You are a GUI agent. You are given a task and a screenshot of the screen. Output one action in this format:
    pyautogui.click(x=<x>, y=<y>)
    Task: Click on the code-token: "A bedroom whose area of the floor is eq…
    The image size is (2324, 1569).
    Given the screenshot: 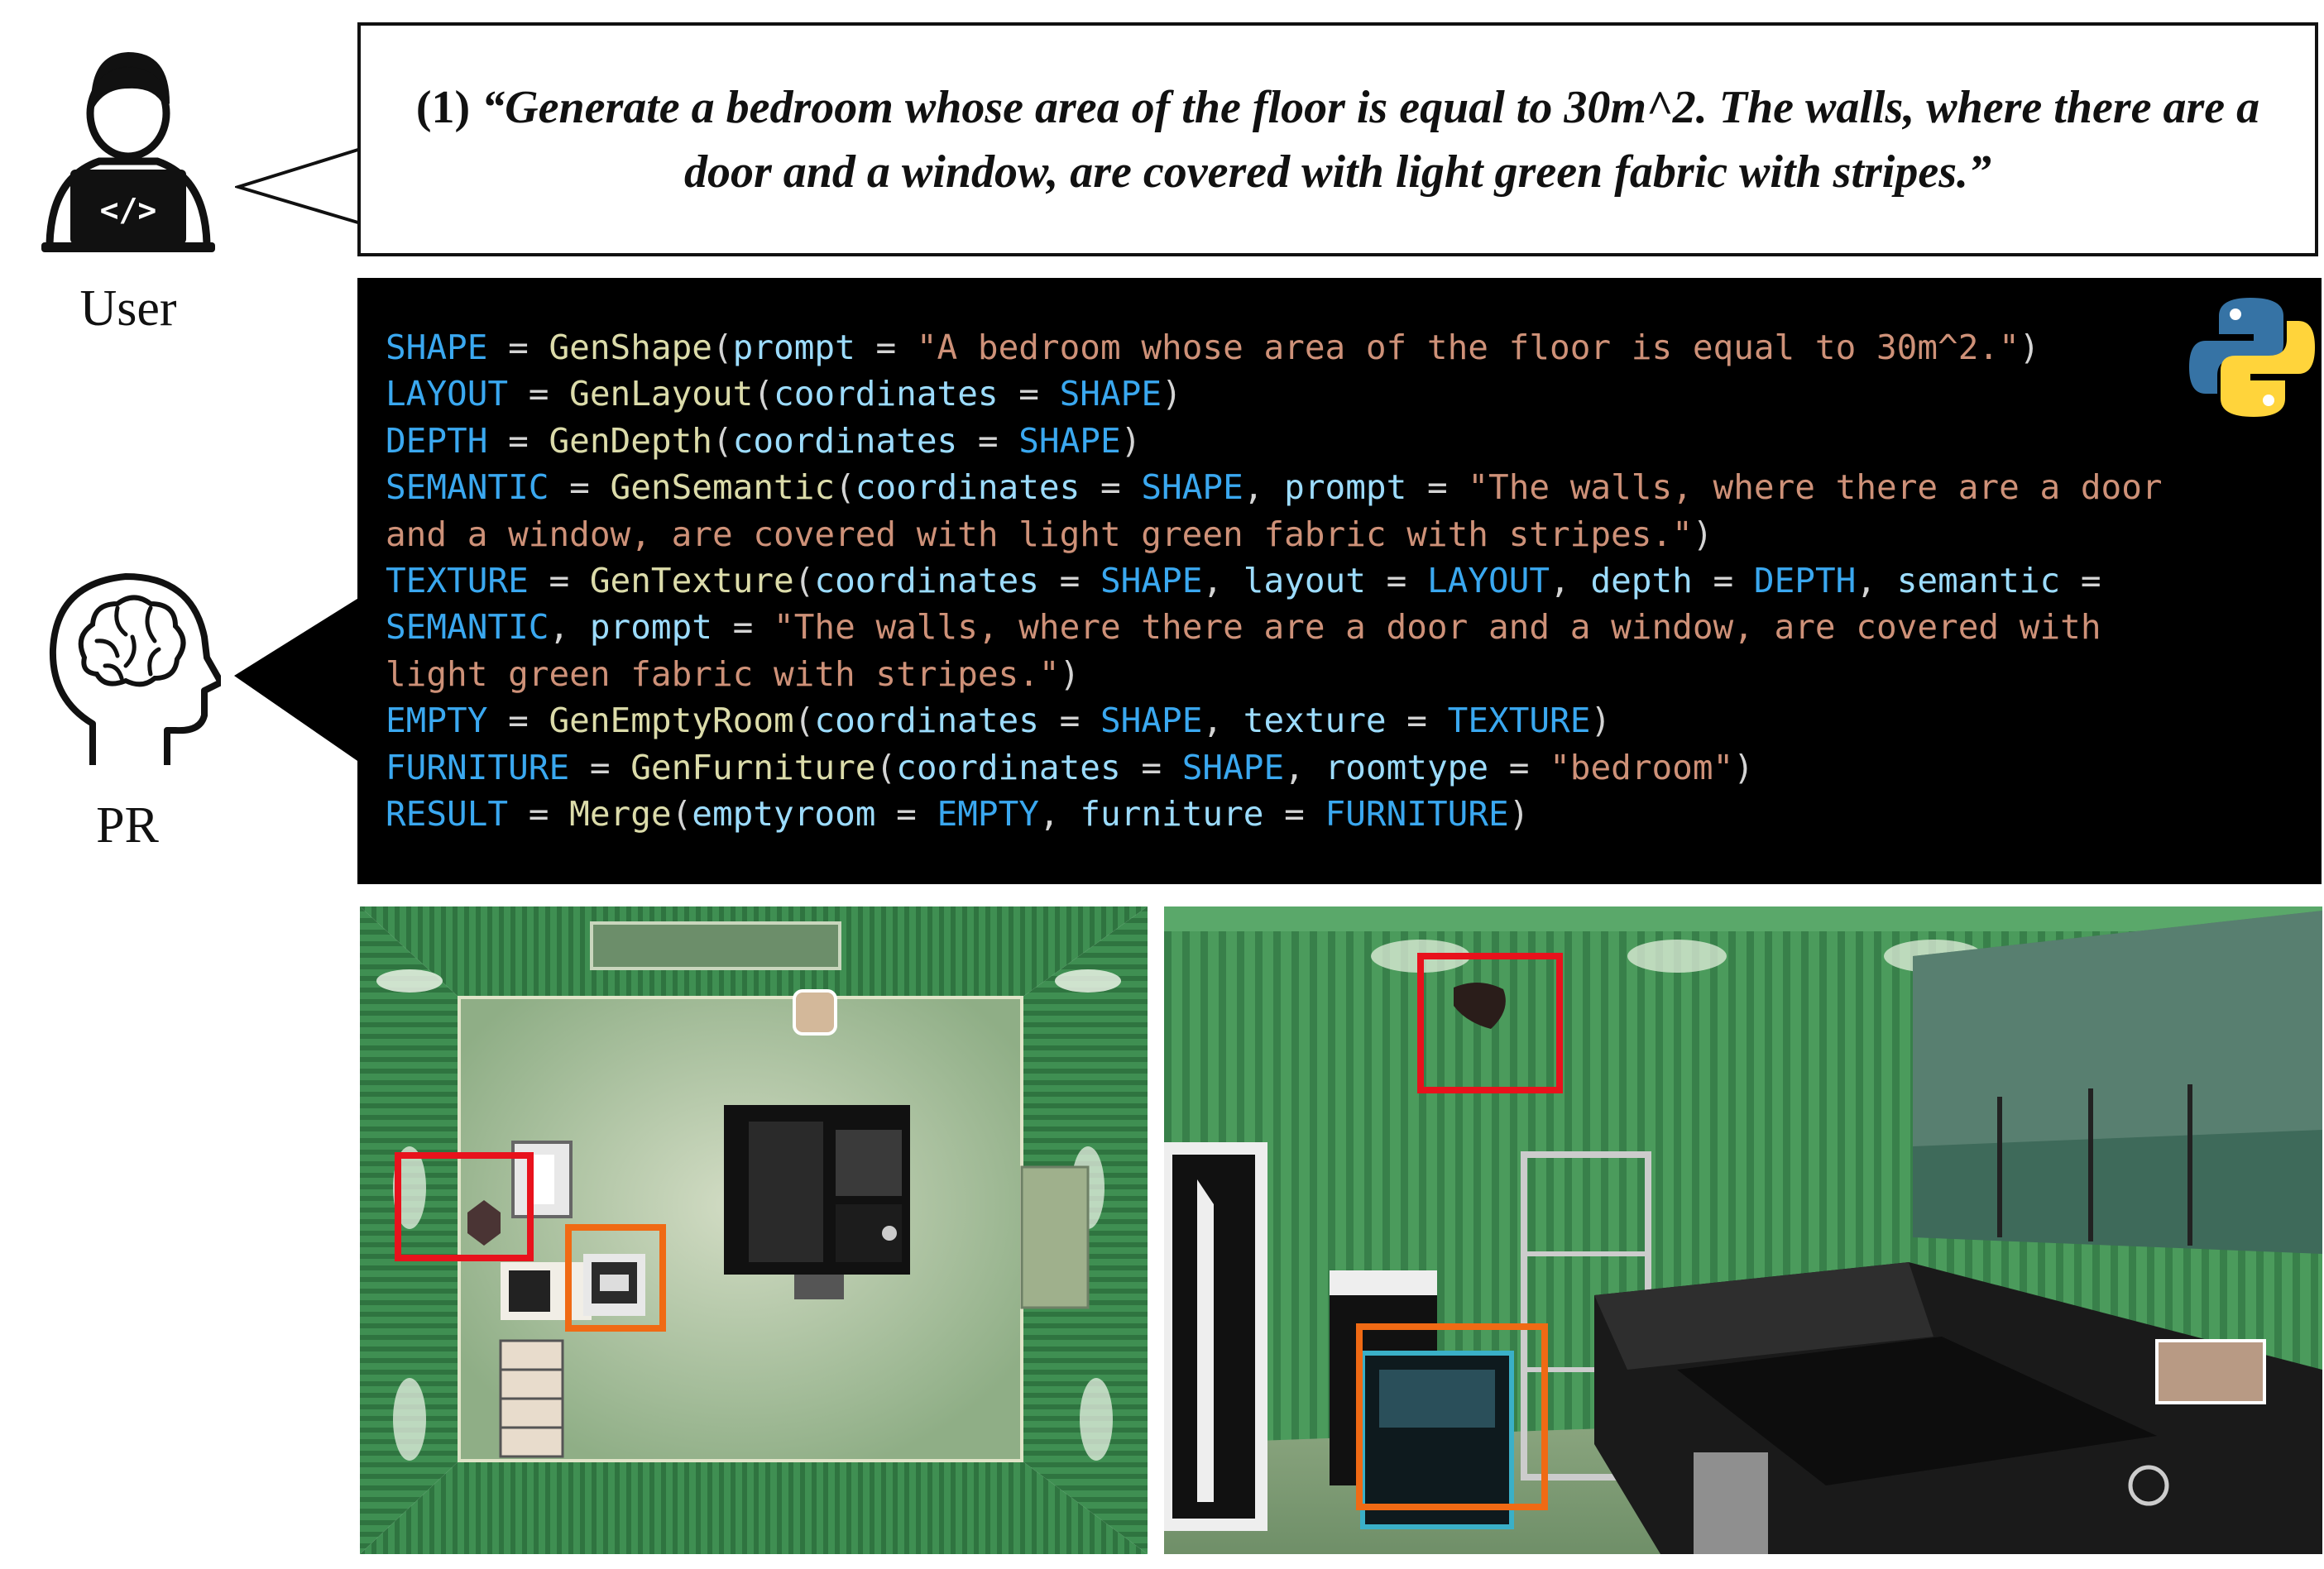 What is the action you would take?
    pyautogui.click(x=1468, y=347)
    